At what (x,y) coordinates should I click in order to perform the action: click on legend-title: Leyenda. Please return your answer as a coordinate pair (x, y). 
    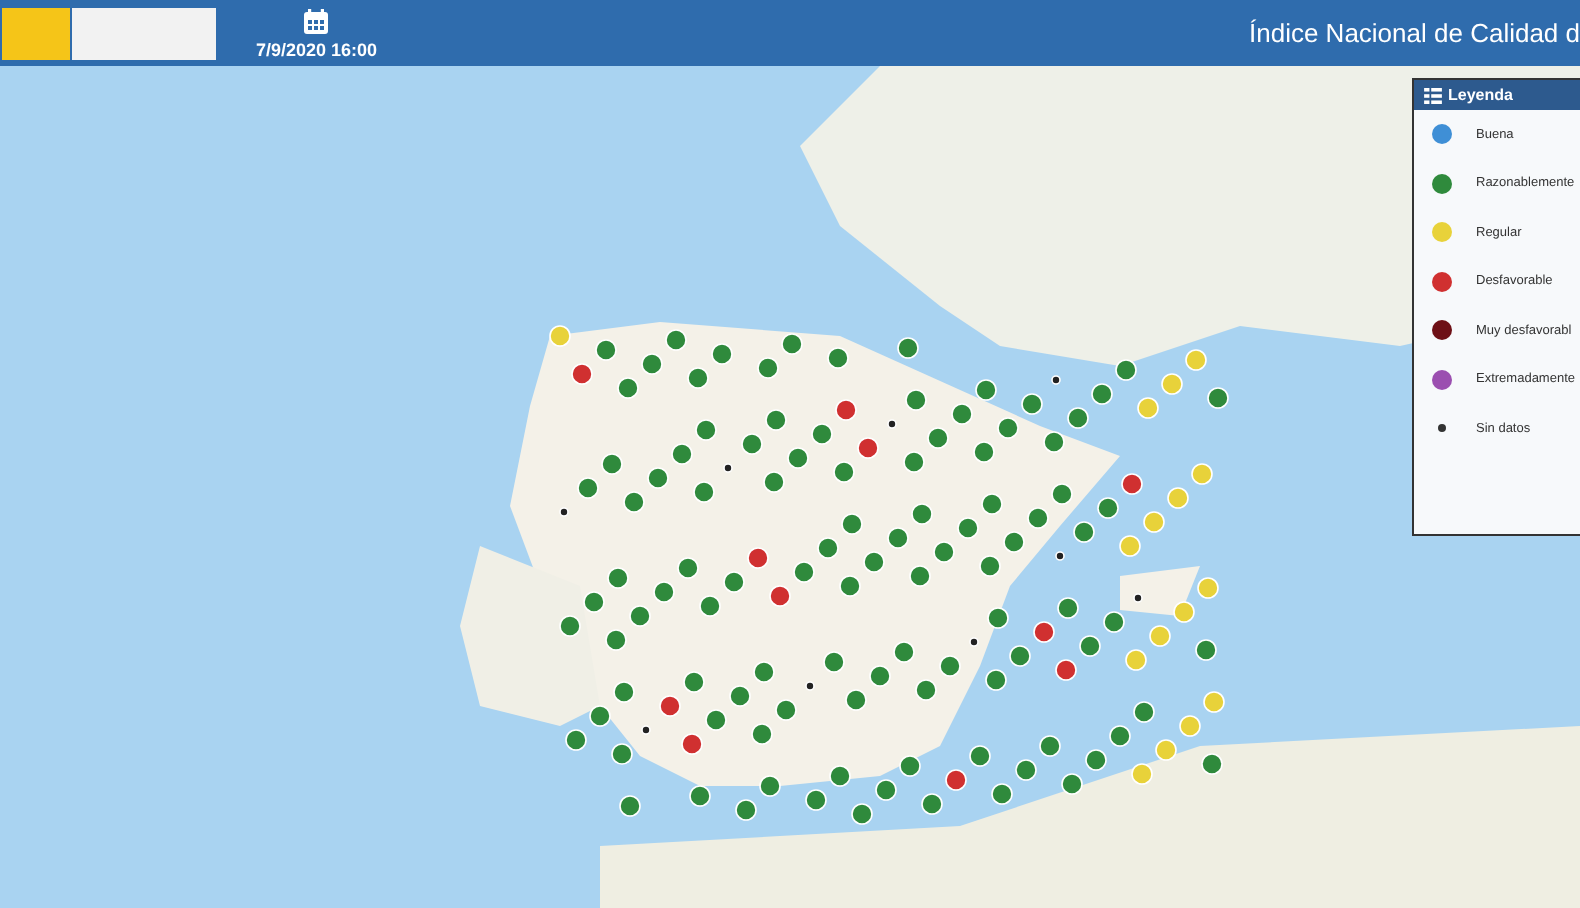
    Looking at the image, I should click on (1480, 95).